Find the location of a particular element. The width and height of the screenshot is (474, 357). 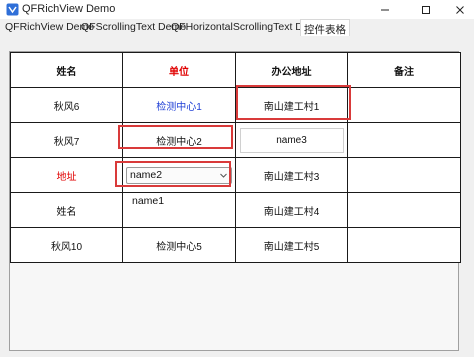

name1-line-edit: name1 is located at coordinates (148, 201).